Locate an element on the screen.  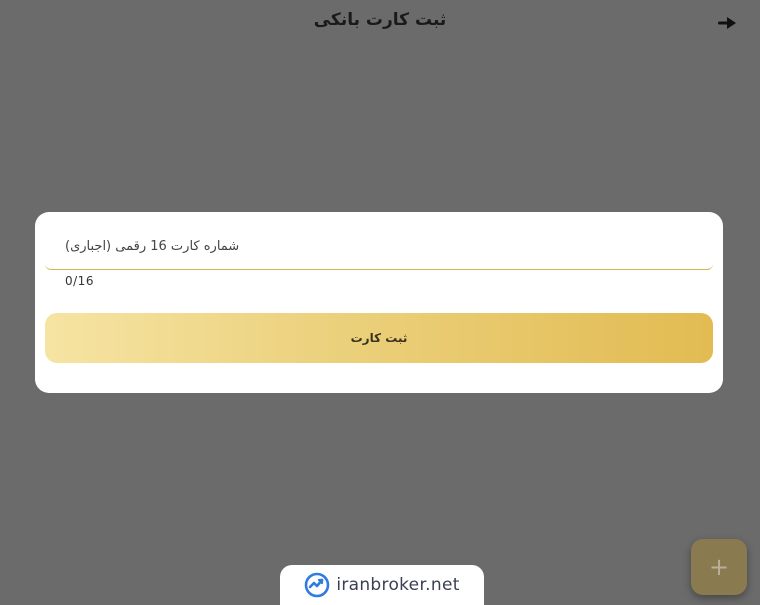
card-number-field is located at coordinates (379, 246).